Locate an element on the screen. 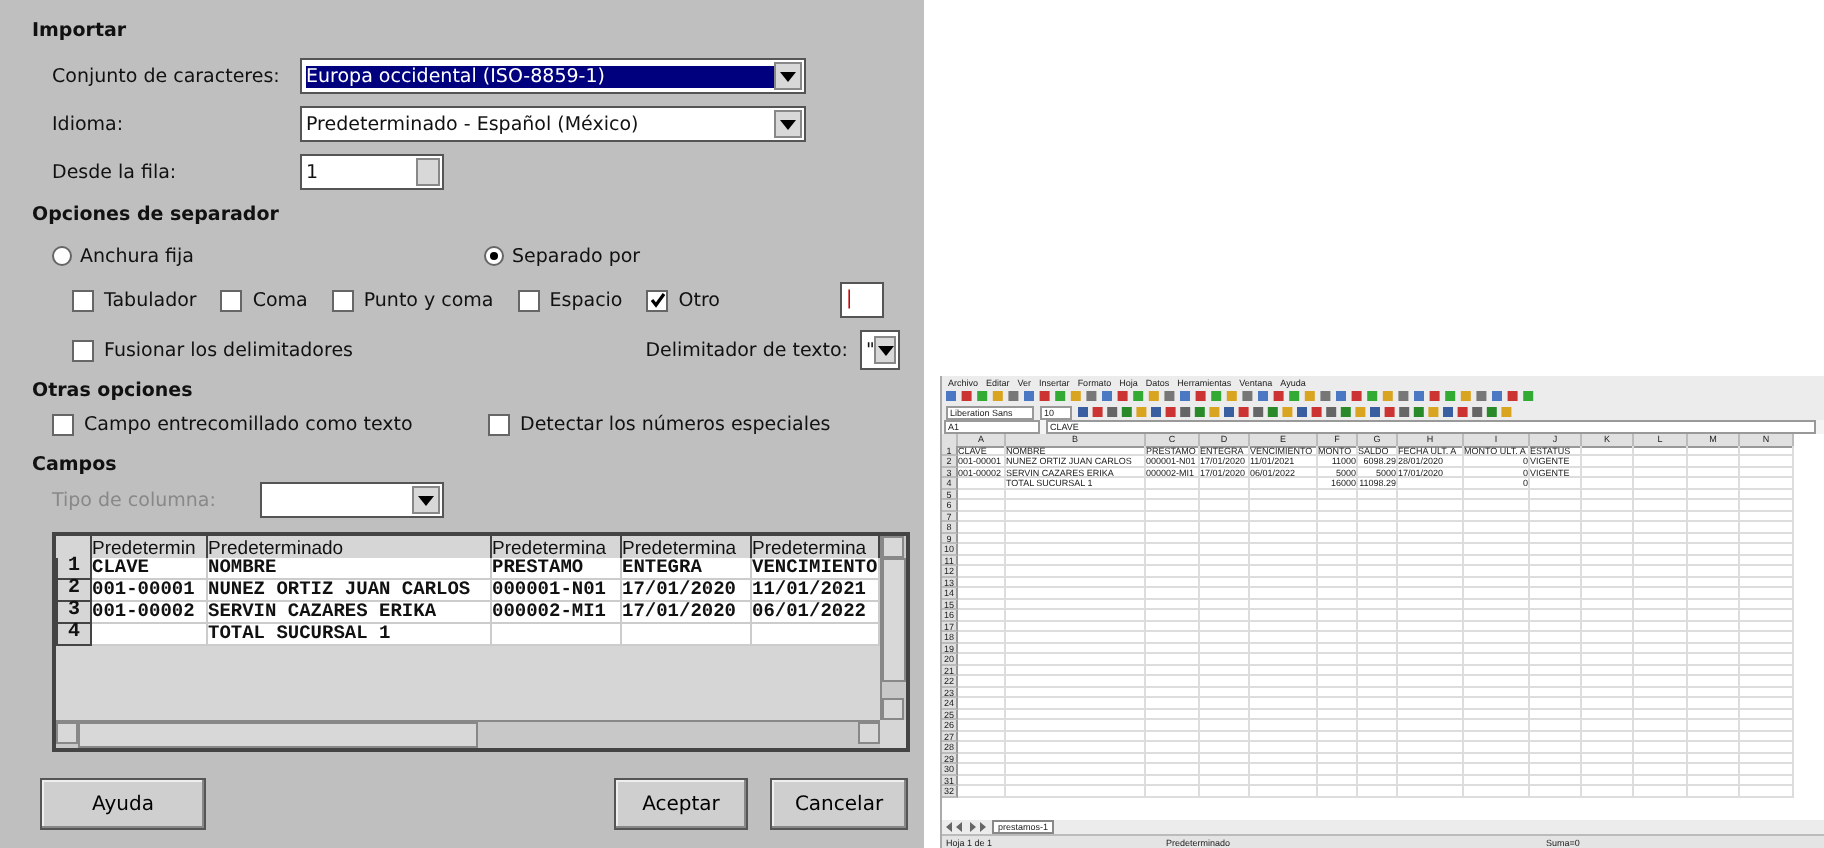 The image size is (1824, 848). section-heading: Campos is located at coordinates (74, 465).